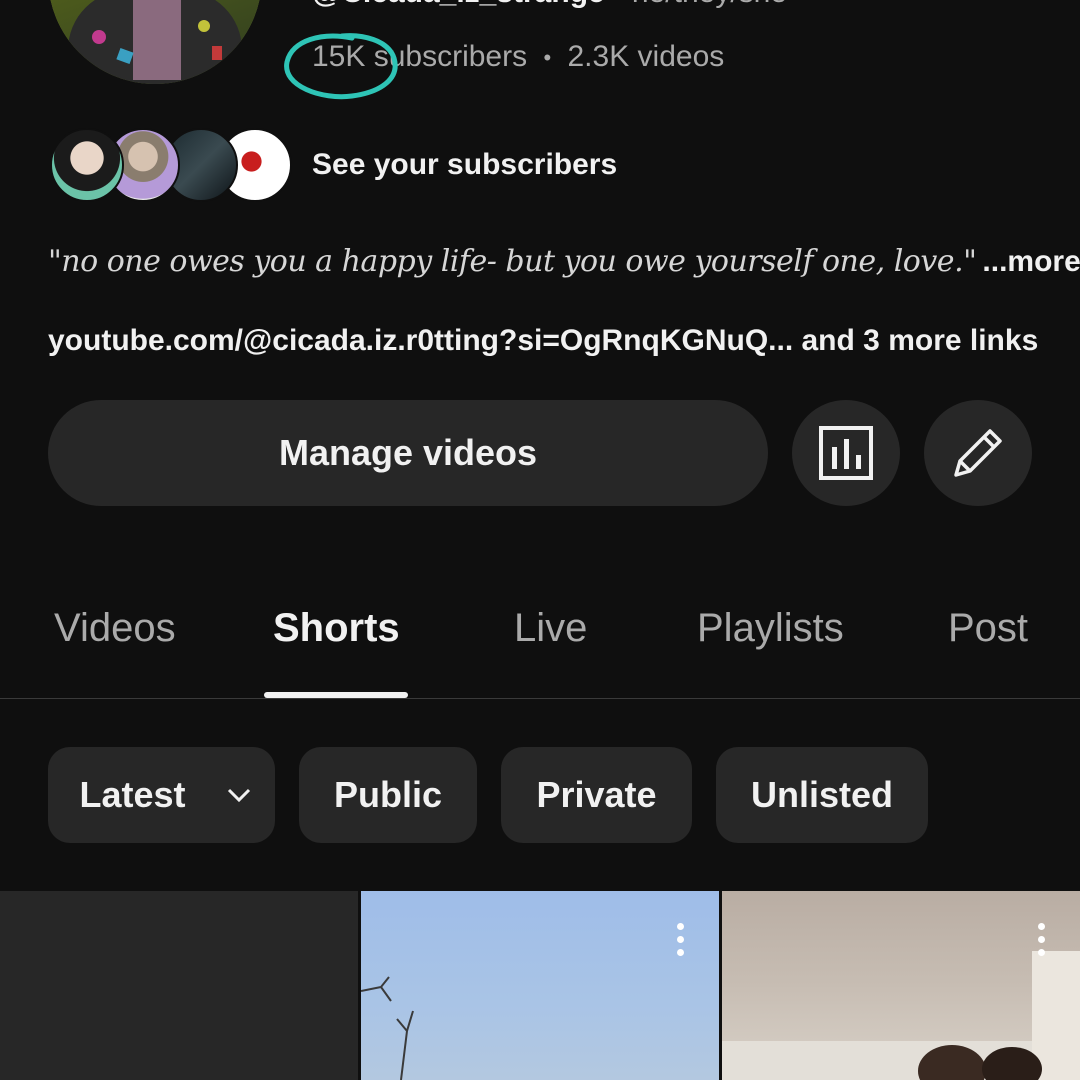  Describe the element at coordinates (822, 795) in the screenshot. I see `filter-chip-unlisted: Unlisted` at that location.